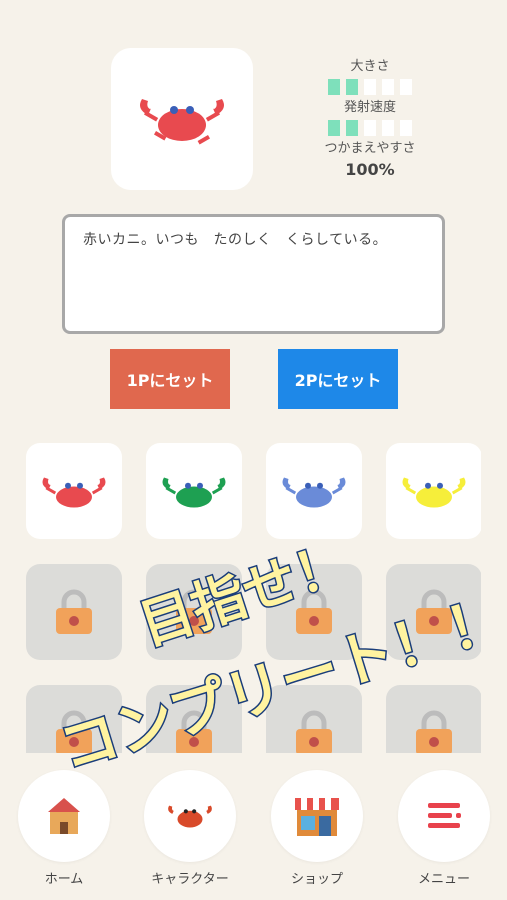 The image size is (507, 900). What do you see at coordinates (64, 816) in the screenshot?
I see `home-icon` at bounding box center [64, 816].